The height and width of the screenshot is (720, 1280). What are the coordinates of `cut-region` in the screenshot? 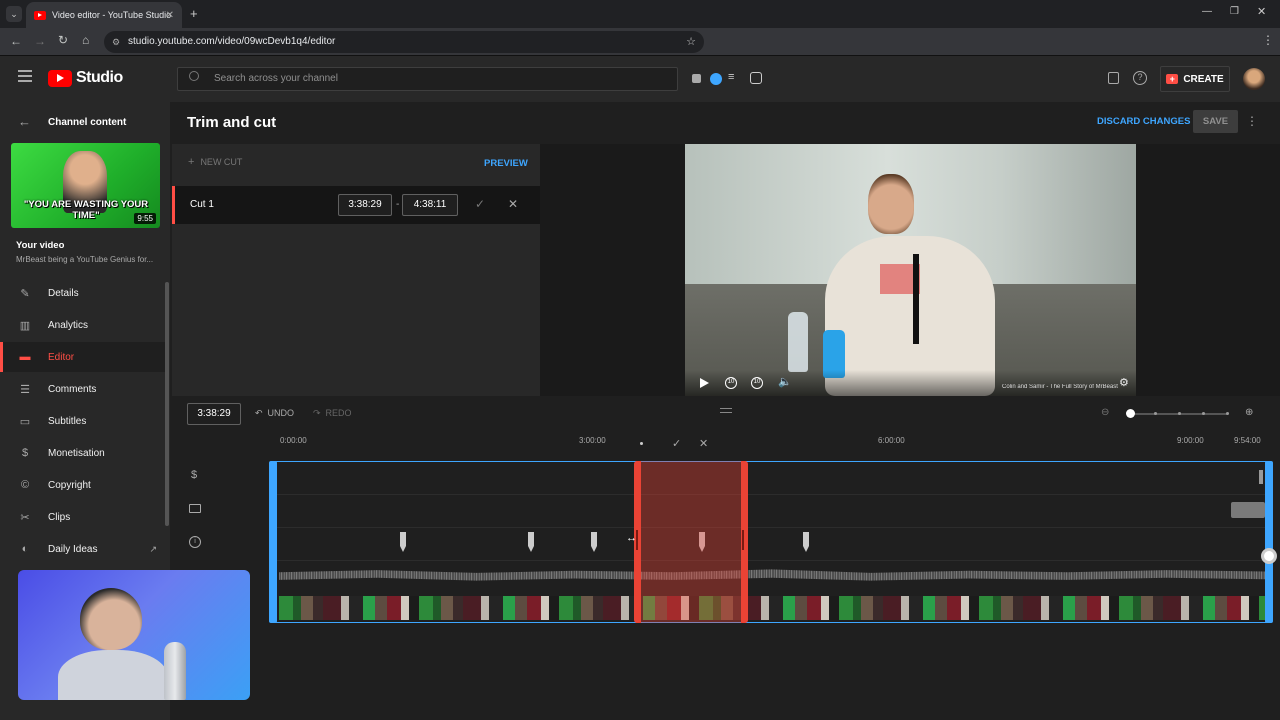 It's located at (691, 542).